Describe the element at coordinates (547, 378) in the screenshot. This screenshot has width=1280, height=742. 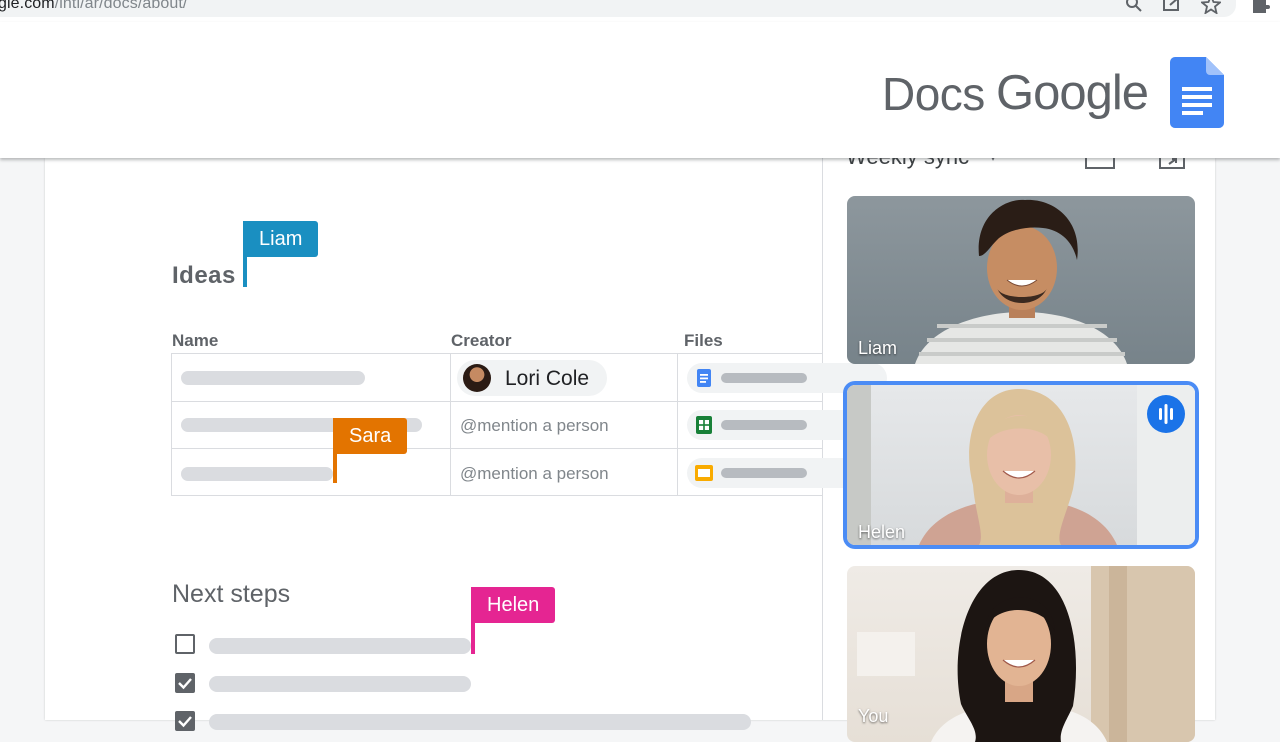
I see `creator-name: Lori Cole` at that location.